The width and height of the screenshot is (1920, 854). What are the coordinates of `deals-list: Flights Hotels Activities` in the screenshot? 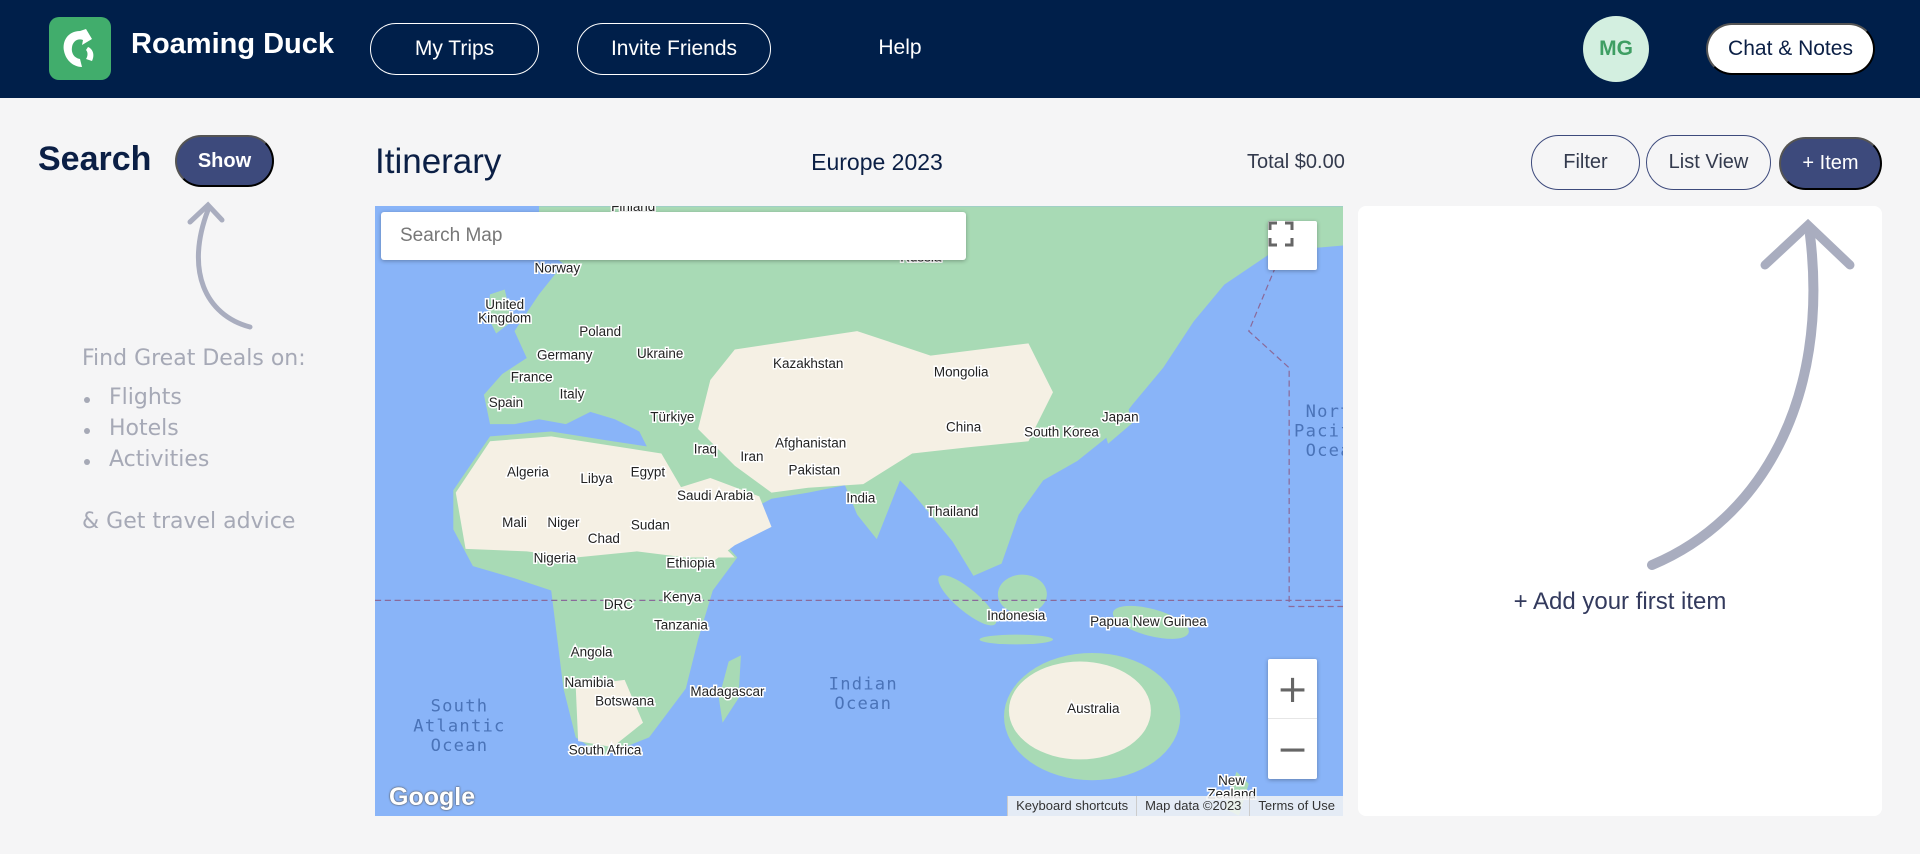 It's located at (145, 431).